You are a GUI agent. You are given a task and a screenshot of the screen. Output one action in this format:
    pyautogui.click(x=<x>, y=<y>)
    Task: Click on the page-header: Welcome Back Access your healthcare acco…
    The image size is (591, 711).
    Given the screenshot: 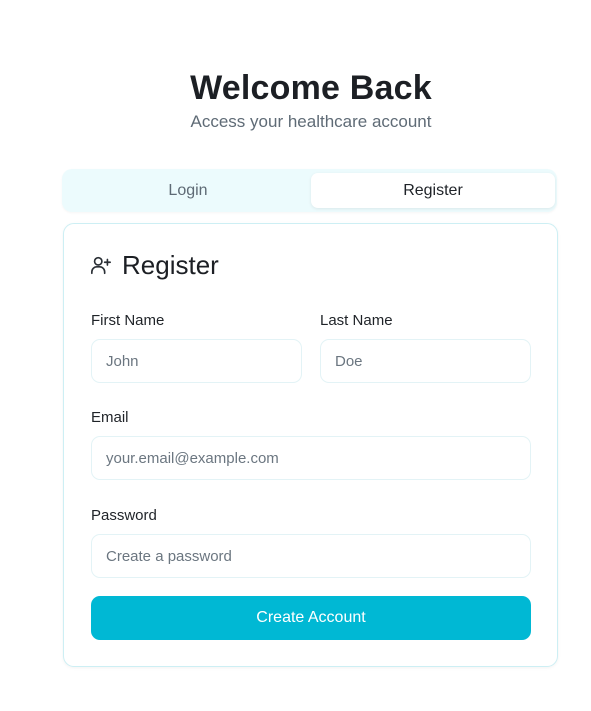 What is the action you would take?
    pyautogui.click(x=295, y=100)
    